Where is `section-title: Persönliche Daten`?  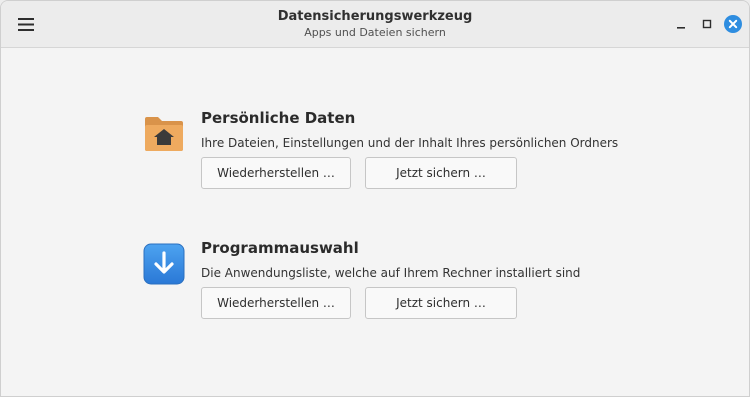
section-title: Persönliche Daten is located at coordinates (278, 118).